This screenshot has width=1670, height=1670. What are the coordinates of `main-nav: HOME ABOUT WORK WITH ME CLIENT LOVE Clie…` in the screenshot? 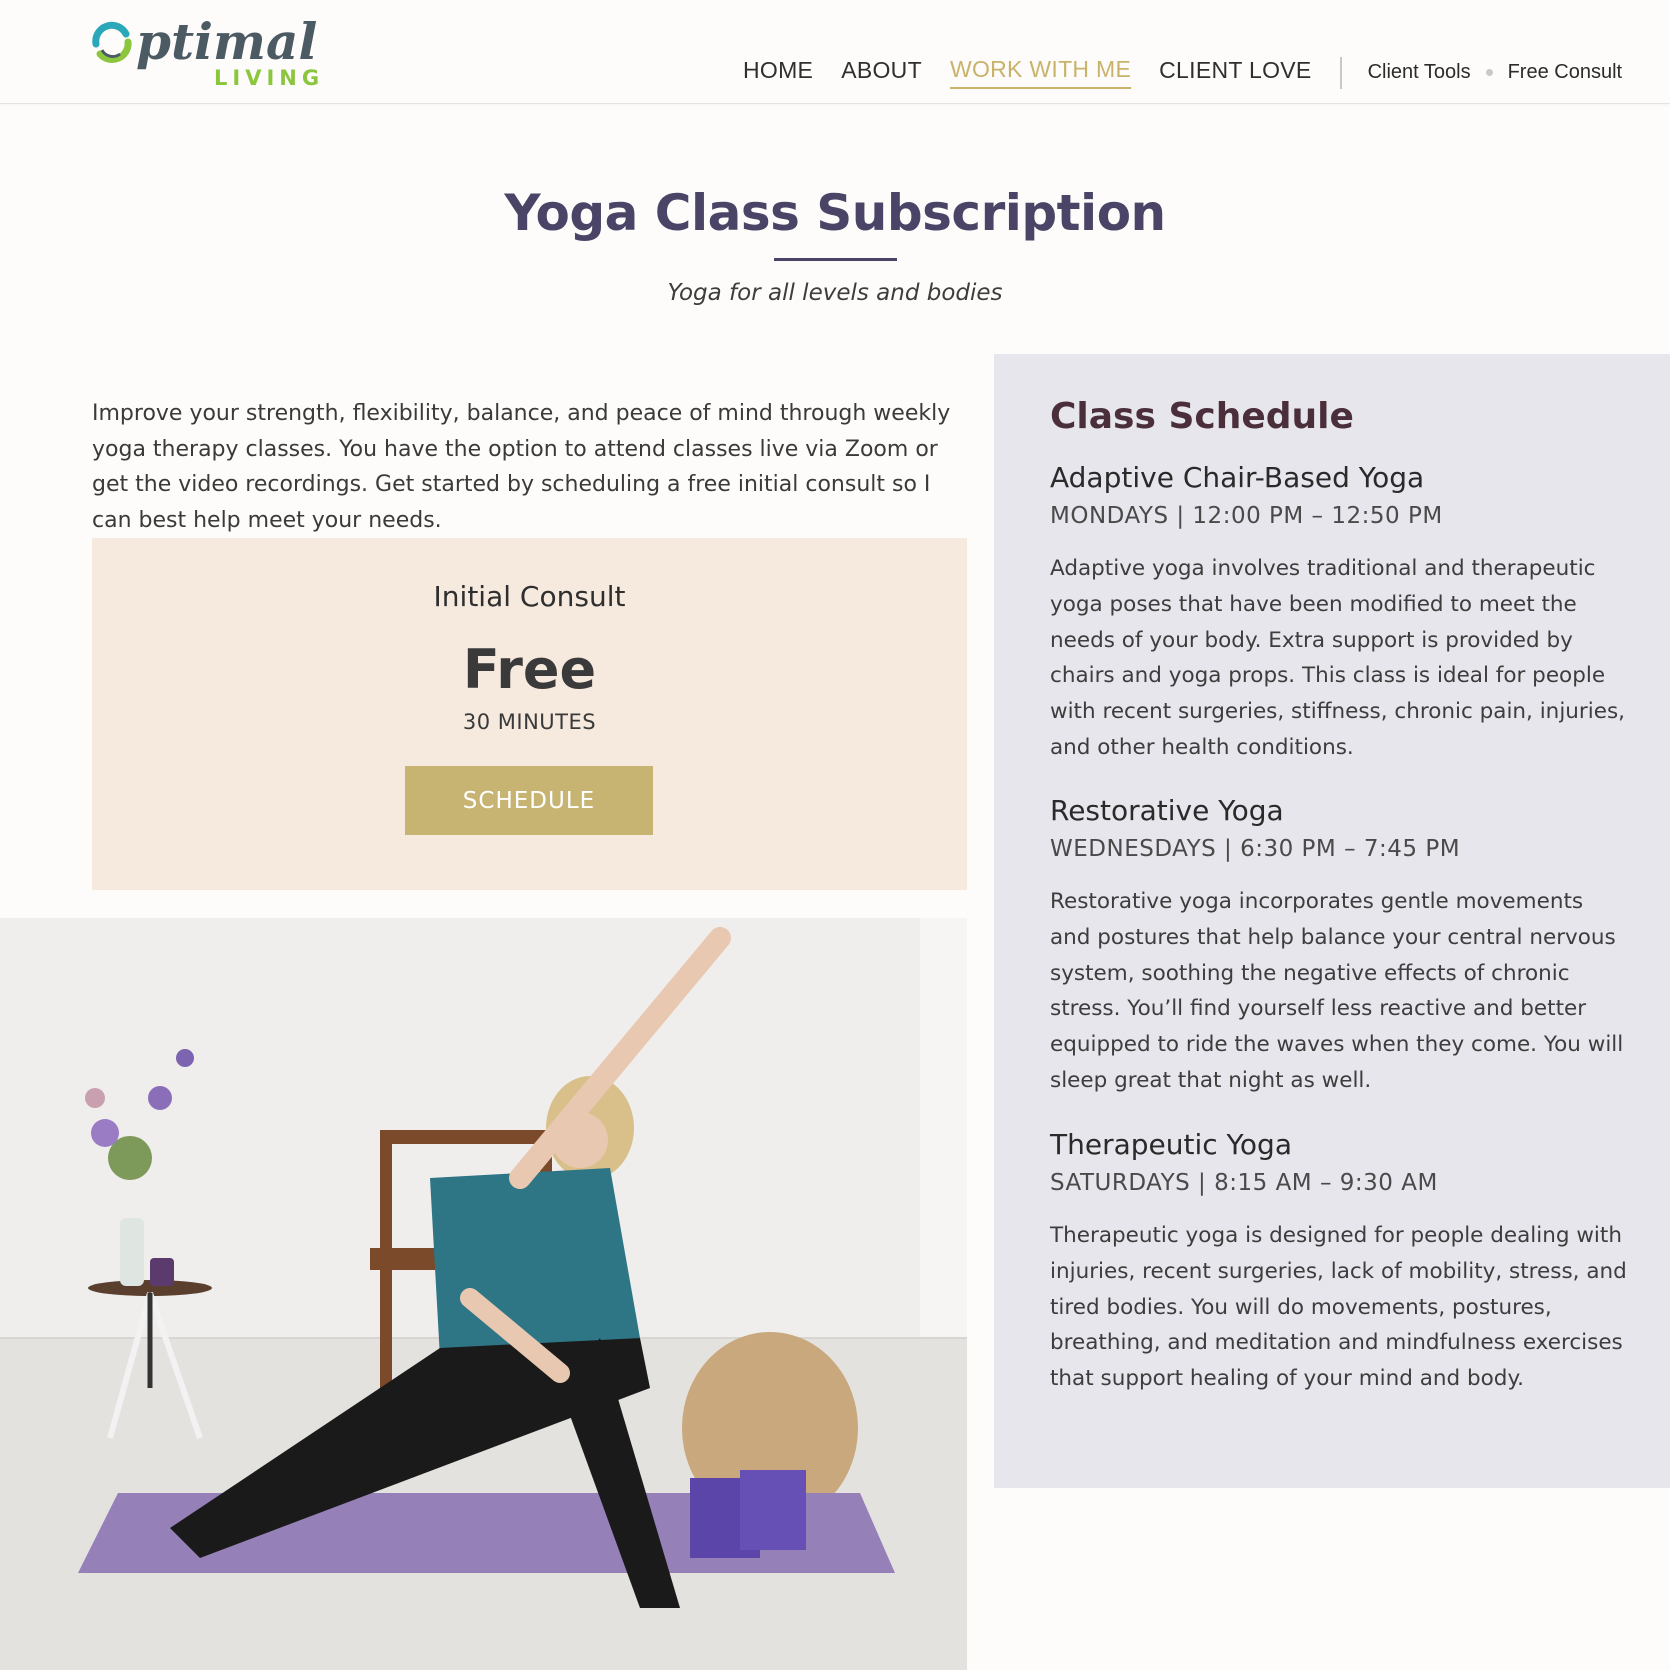 It's located at (1182, 72).